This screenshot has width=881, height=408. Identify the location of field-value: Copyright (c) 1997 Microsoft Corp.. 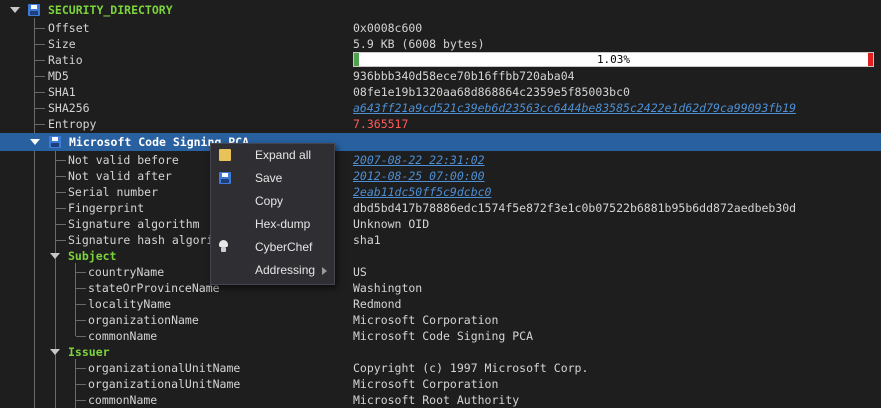
(471, 368).